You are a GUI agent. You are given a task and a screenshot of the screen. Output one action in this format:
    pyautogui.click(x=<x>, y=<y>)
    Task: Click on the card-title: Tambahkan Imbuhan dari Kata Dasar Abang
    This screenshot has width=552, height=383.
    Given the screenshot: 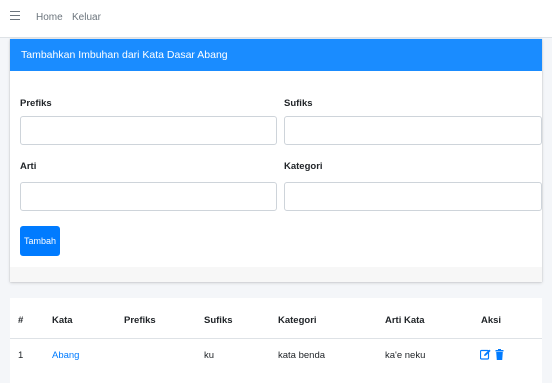 What is the action you would take?
    pyautogui.click(x=276, y=55)
    